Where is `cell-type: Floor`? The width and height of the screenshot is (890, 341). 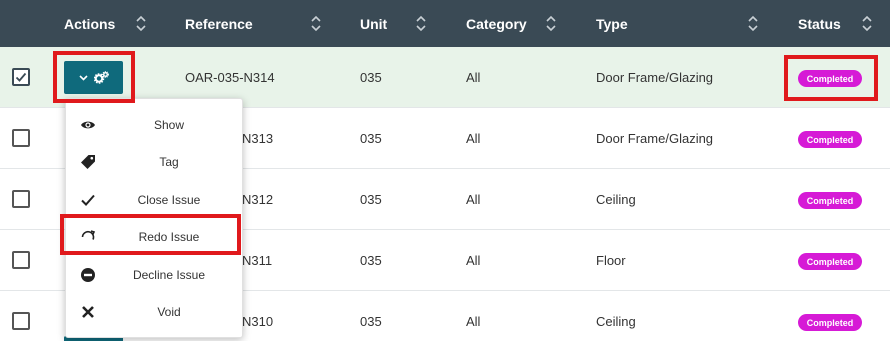 cell-type: Floor is located at coordinates (611, 260).